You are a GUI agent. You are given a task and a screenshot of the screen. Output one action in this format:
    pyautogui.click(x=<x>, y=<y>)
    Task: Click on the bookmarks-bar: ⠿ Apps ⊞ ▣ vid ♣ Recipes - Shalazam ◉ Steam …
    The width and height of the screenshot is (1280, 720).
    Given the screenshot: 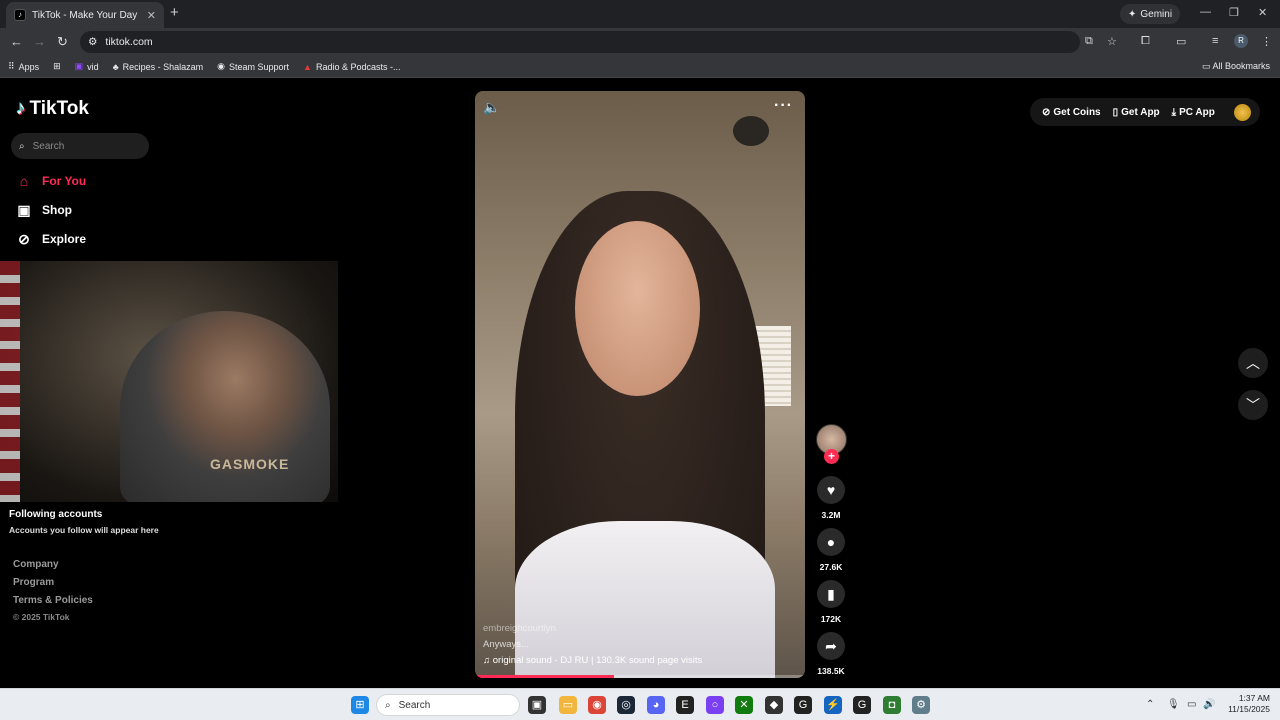 What is the action you would take?
    pyautogui.click(x=640, y=67)
    